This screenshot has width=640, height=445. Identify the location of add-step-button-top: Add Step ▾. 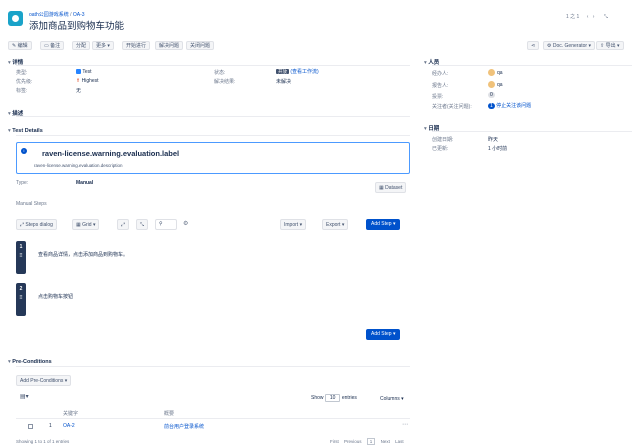
(383, 224).